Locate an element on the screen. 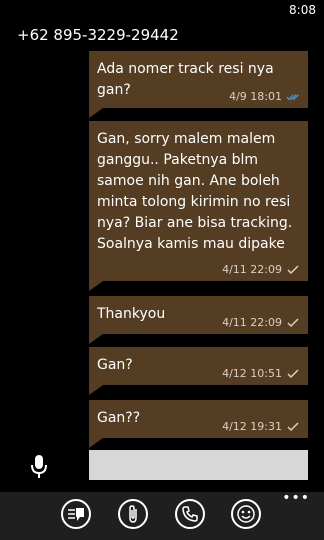 This screenshot has height=540, width=324. more-button: ••• is located at coordinates (296, 498).